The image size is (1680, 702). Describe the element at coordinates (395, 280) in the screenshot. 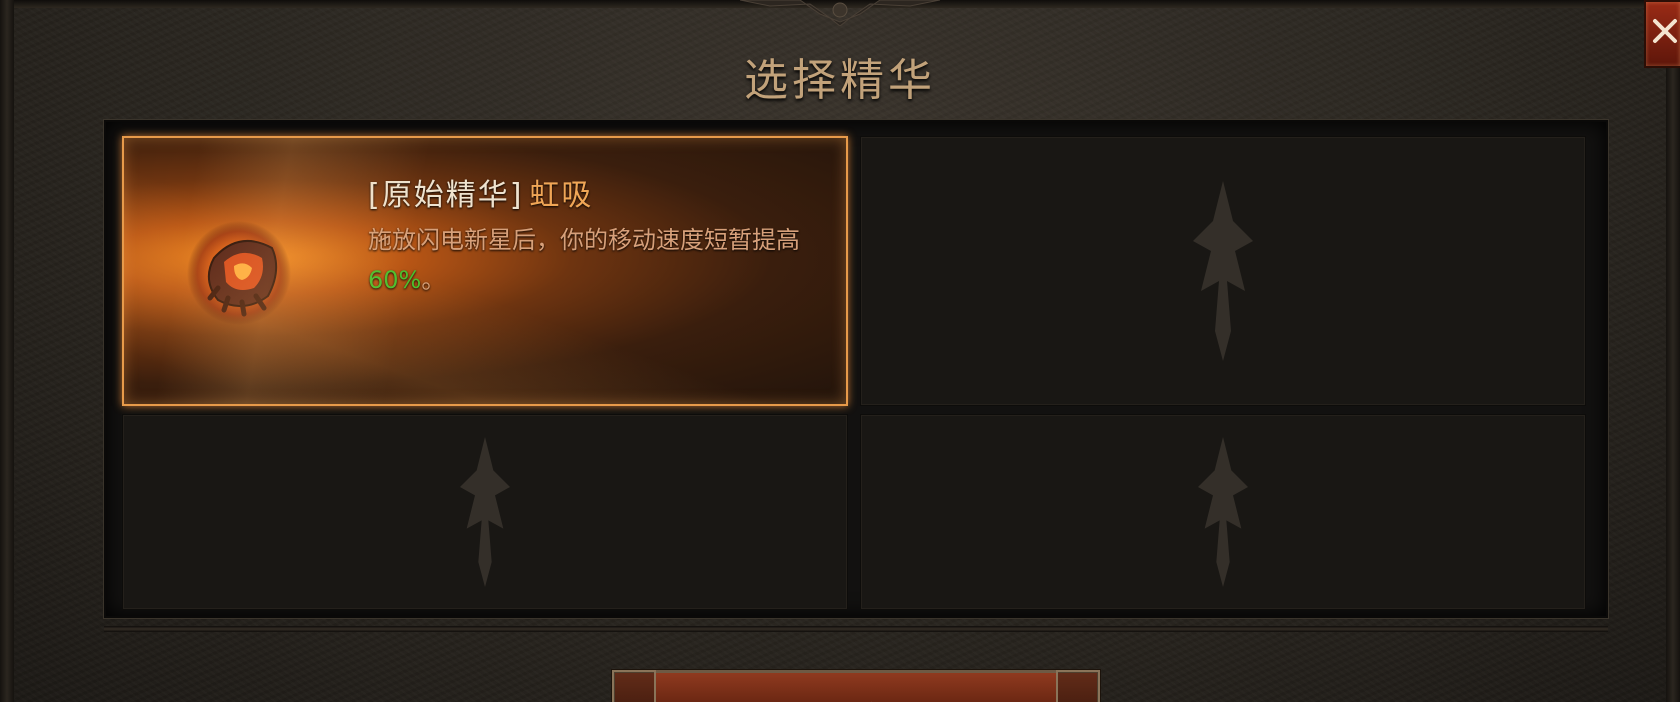

I see `essence-desc-value: 60%` at that location.